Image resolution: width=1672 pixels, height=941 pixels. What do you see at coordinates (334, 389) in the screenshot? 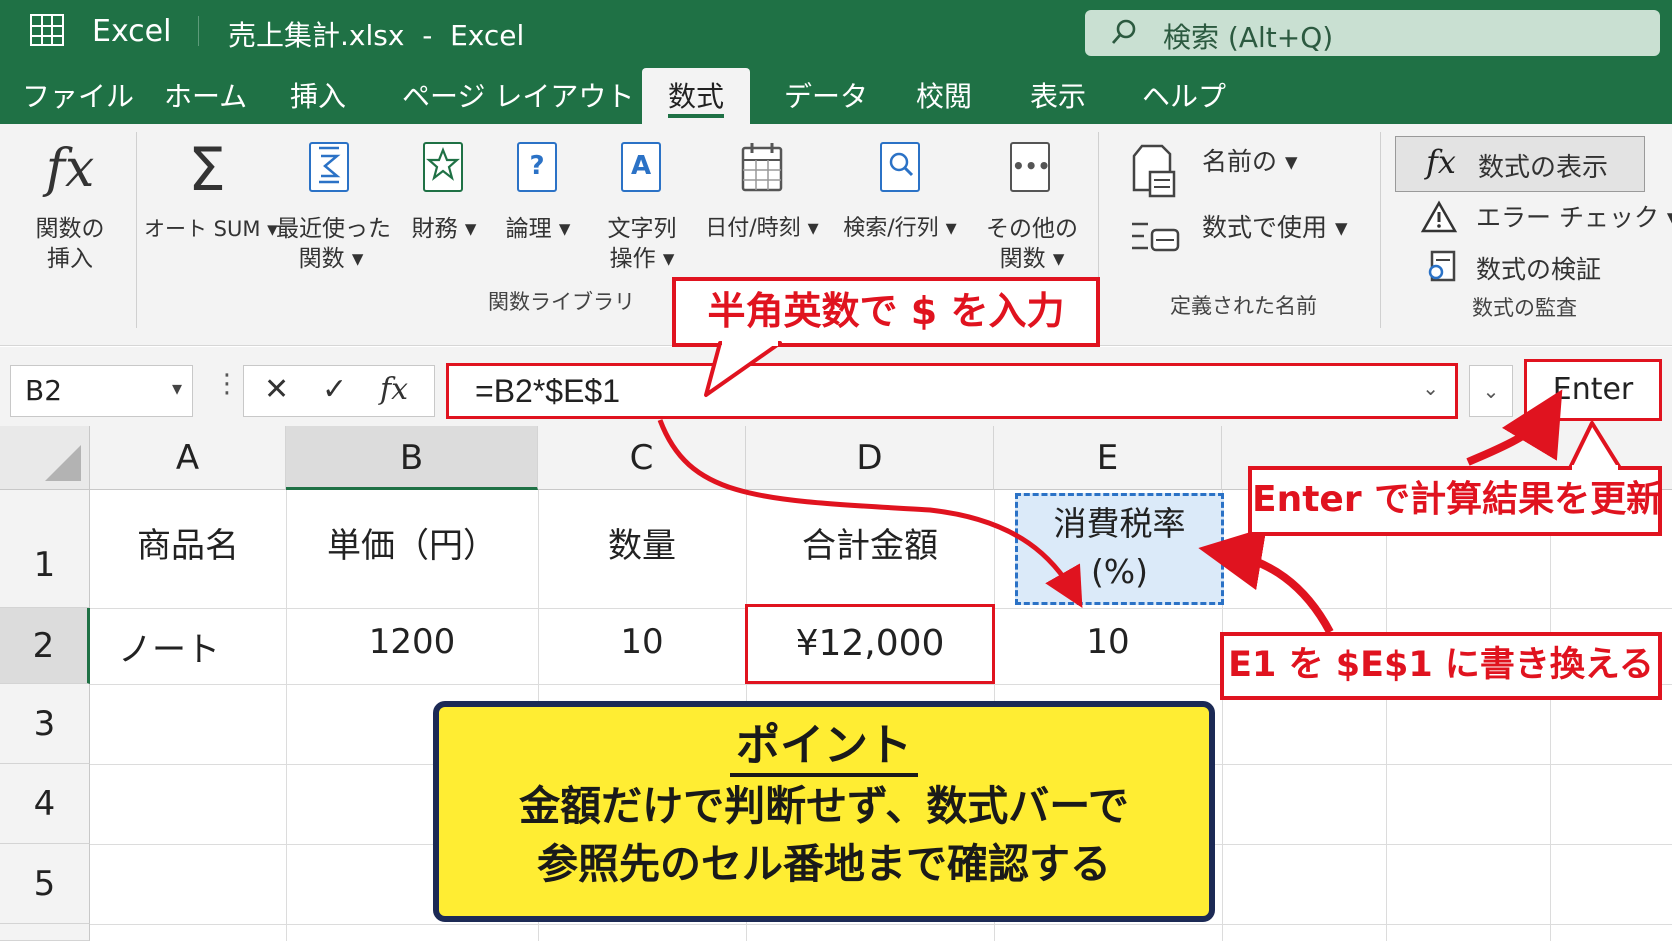
I see `confirm-icon: ✓` at bounding box center [334, 389].